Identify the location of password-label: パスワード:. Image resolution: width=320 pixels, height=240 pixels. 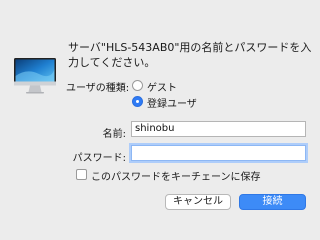
(99, 158).